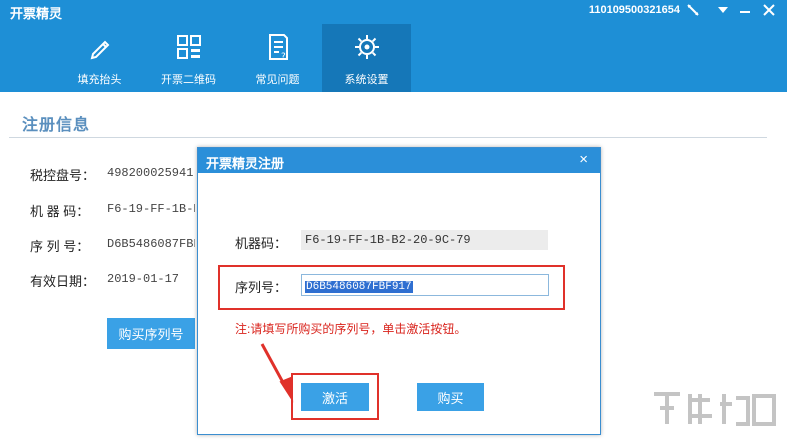 Image resolution: width=787 pixels, height=443 pixels. What do you see at coordinates (769, 10) in the screenshot?
I see `close-icon` at bounding box center [769, 10].